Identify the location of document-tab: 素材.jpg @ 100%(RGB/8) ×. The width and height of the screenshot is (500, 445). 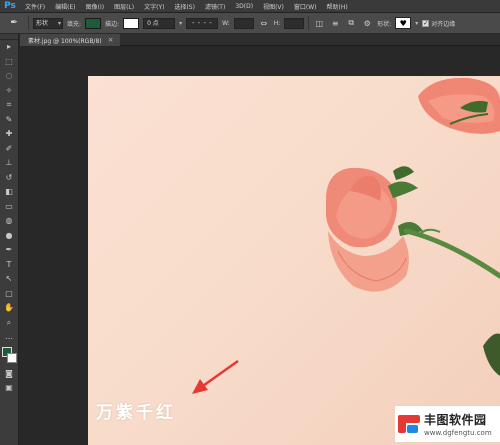
(70, 40).